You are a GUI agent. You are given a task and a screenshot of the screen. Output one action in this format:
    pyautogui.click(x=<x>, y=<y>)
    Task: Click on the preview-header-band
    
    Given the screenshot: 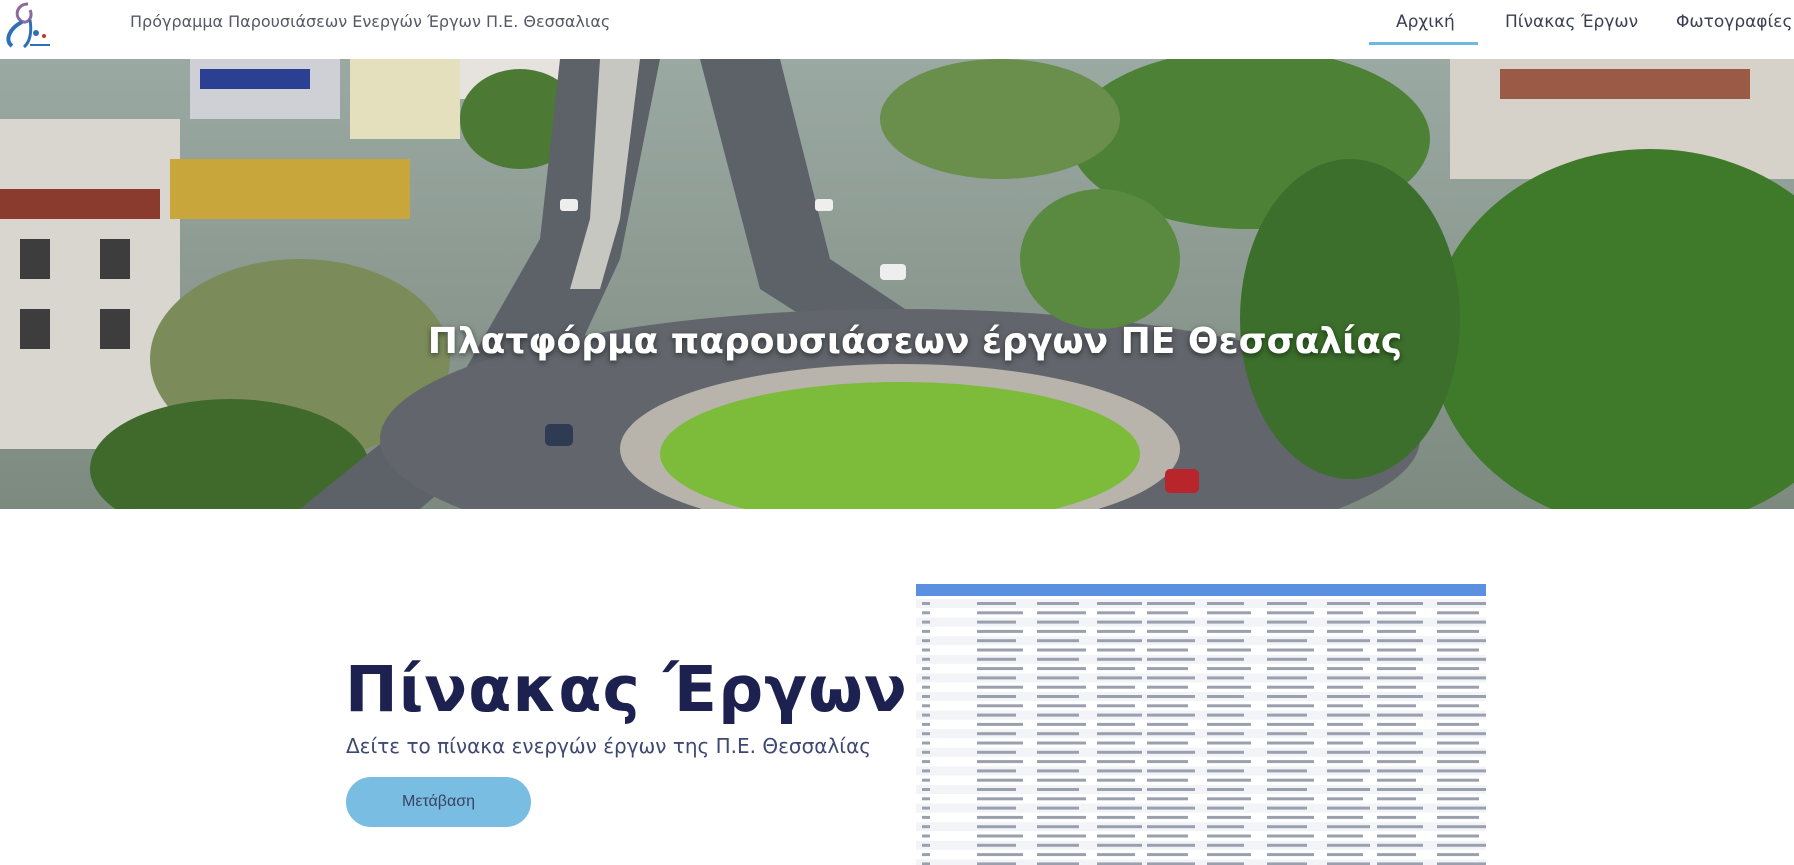 What is the action you would take?
    pyautogui.click(x=1201, y=590)
    